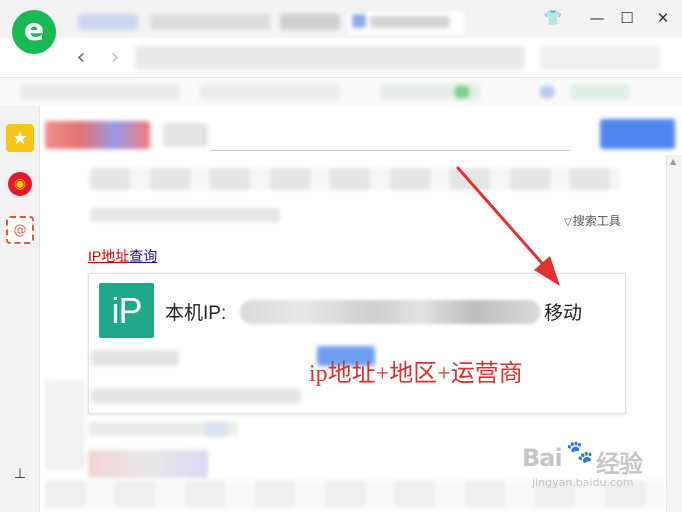 The height and width of the screenshot is (512, 682). Describe the element at coordinates (126, 310) in the screenshot. I see `ip-badge-icon: iP` at that location.